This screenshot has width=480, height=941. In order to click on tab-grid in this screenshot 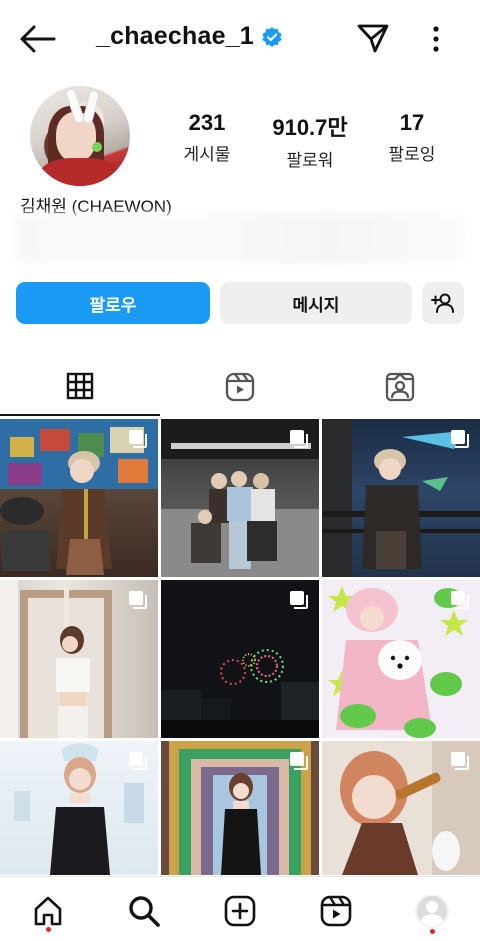, I will do `click(80, 387)`.